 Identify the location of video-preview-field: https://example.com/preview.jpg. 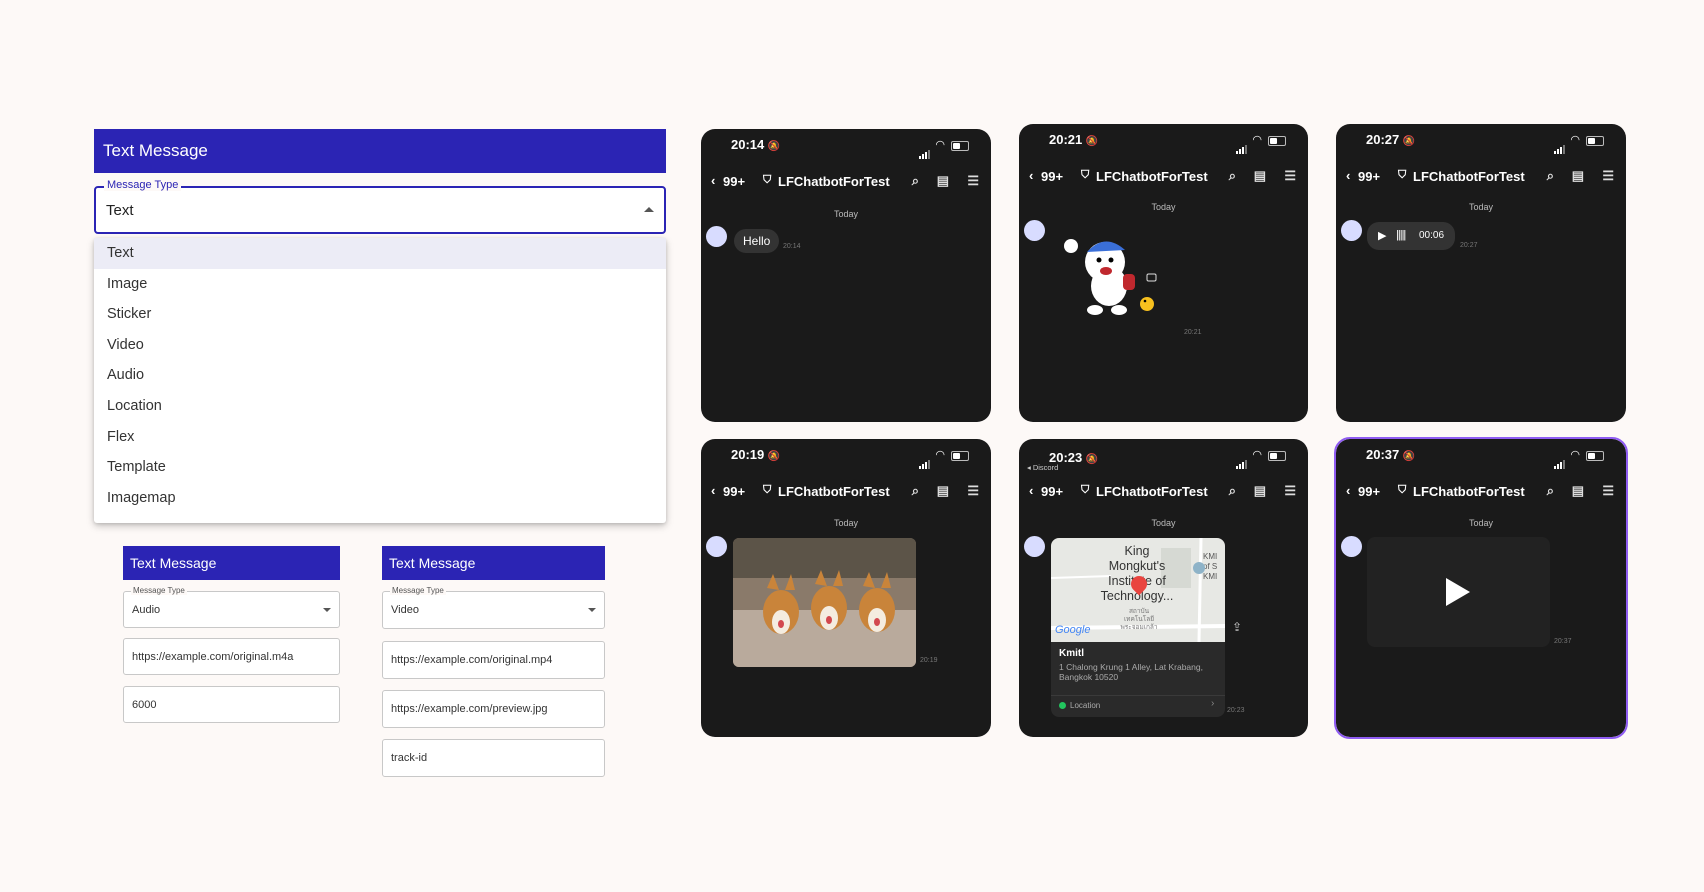
(493, 709).